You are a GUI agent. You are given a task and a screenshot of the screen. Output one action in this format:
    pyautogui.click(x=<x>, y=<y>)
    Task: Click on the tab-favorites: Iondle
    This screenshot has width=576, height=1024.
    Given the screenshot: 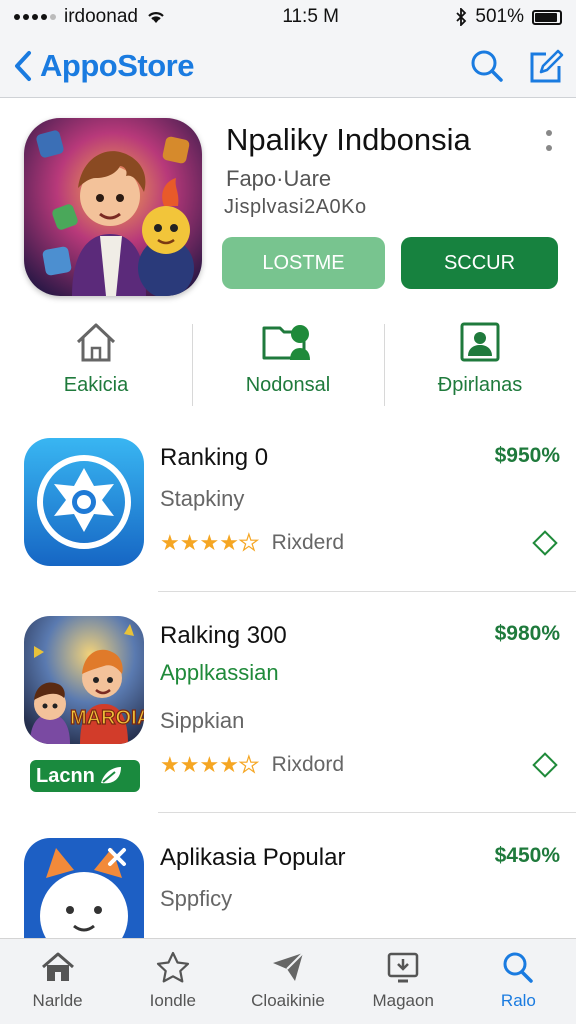 What is the action you would take?
    pyautogui.click(x=172, y=981)
    